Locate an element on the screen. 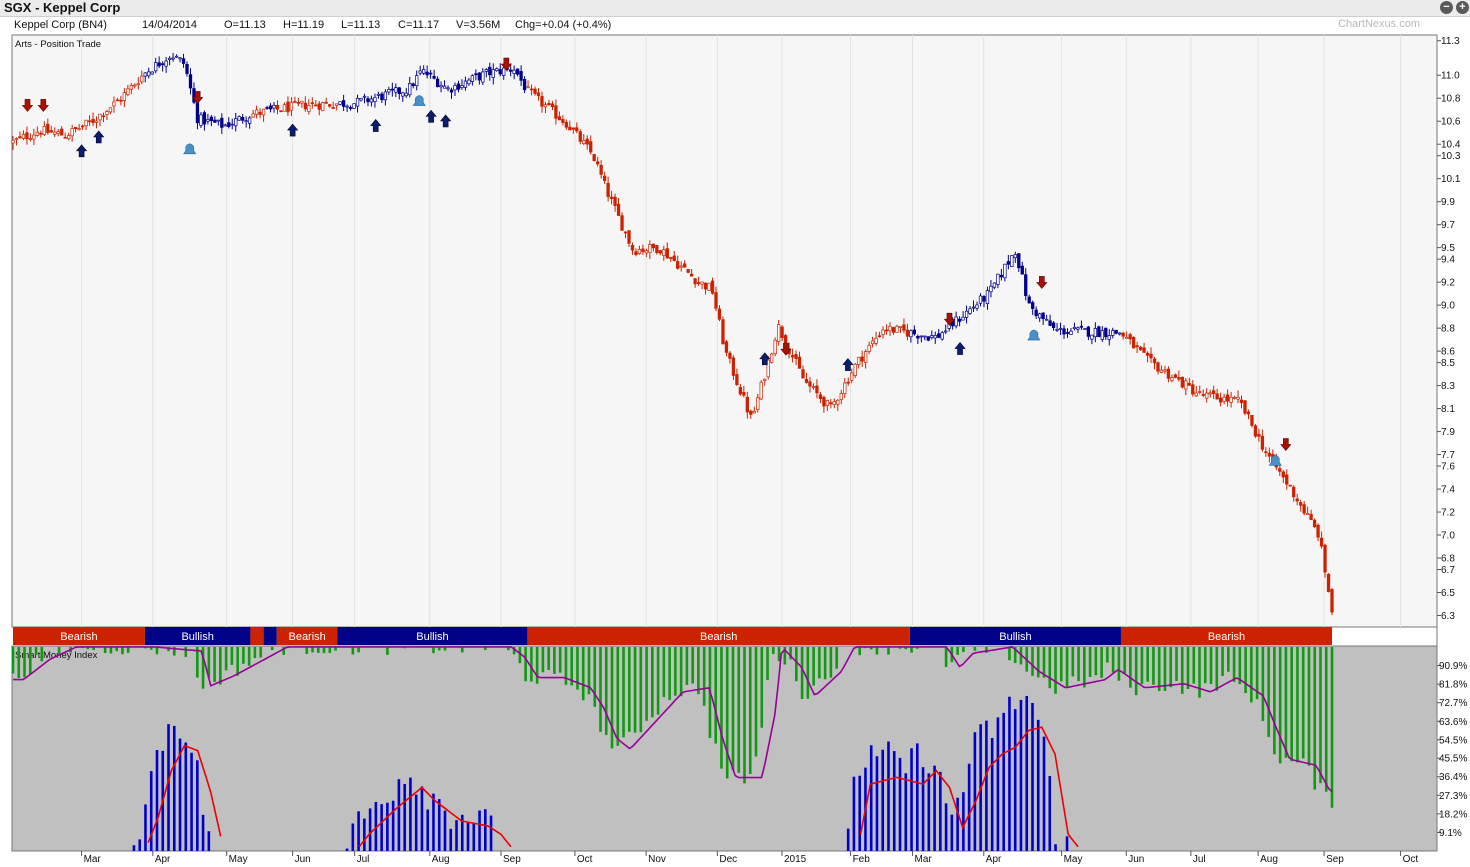 The height and width of the screenshot is (867, 1470). regime-band-label: Bearish is located at coordinates (78, 637).